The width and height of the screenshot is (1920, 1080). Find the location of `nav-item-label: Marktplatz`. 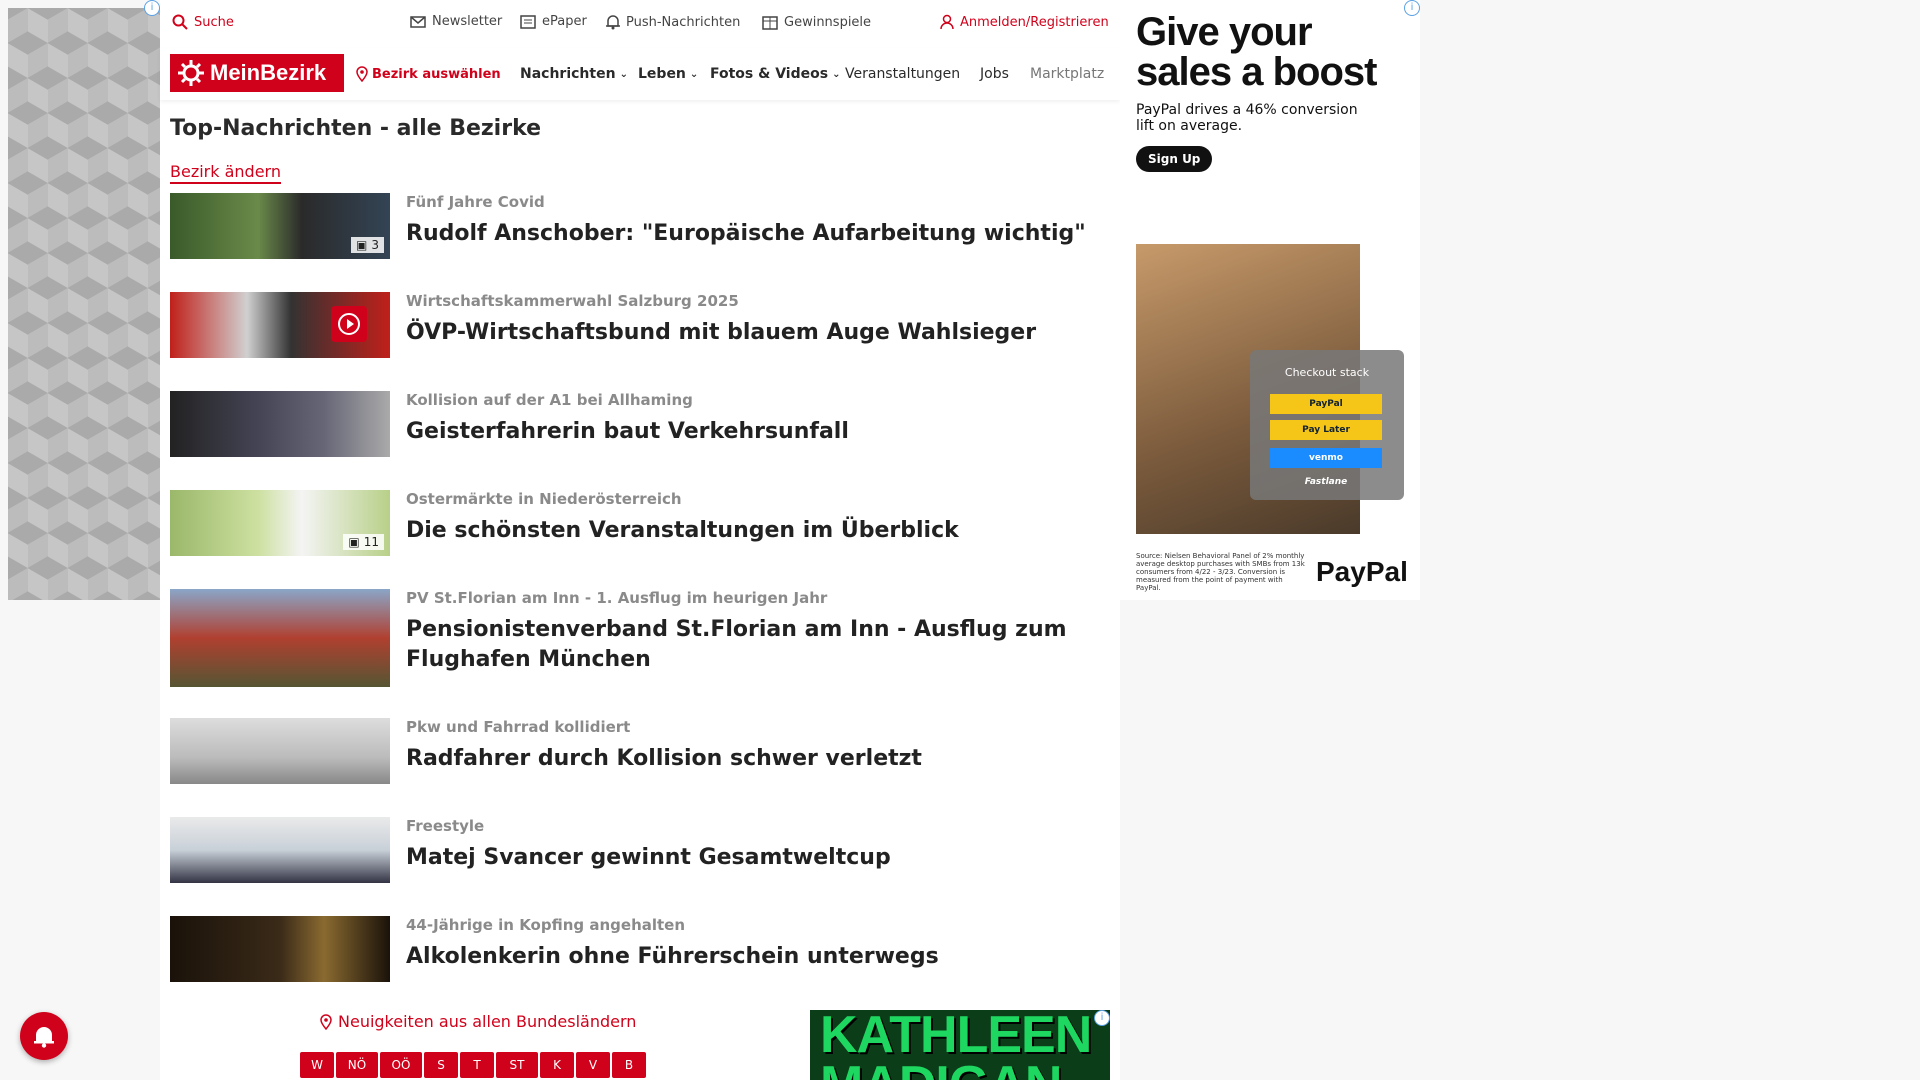

nav-item-label: Marktplatz is located at coordinates (1067, 74).